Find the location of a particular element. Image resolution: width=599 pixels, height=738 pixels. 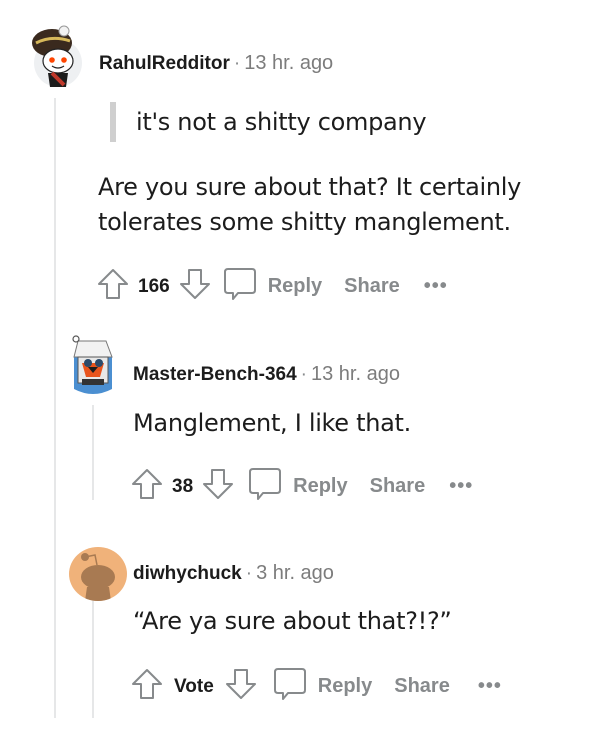

comment-body: “Are ya sure about that?!?” is located at coordinates (292, 621).